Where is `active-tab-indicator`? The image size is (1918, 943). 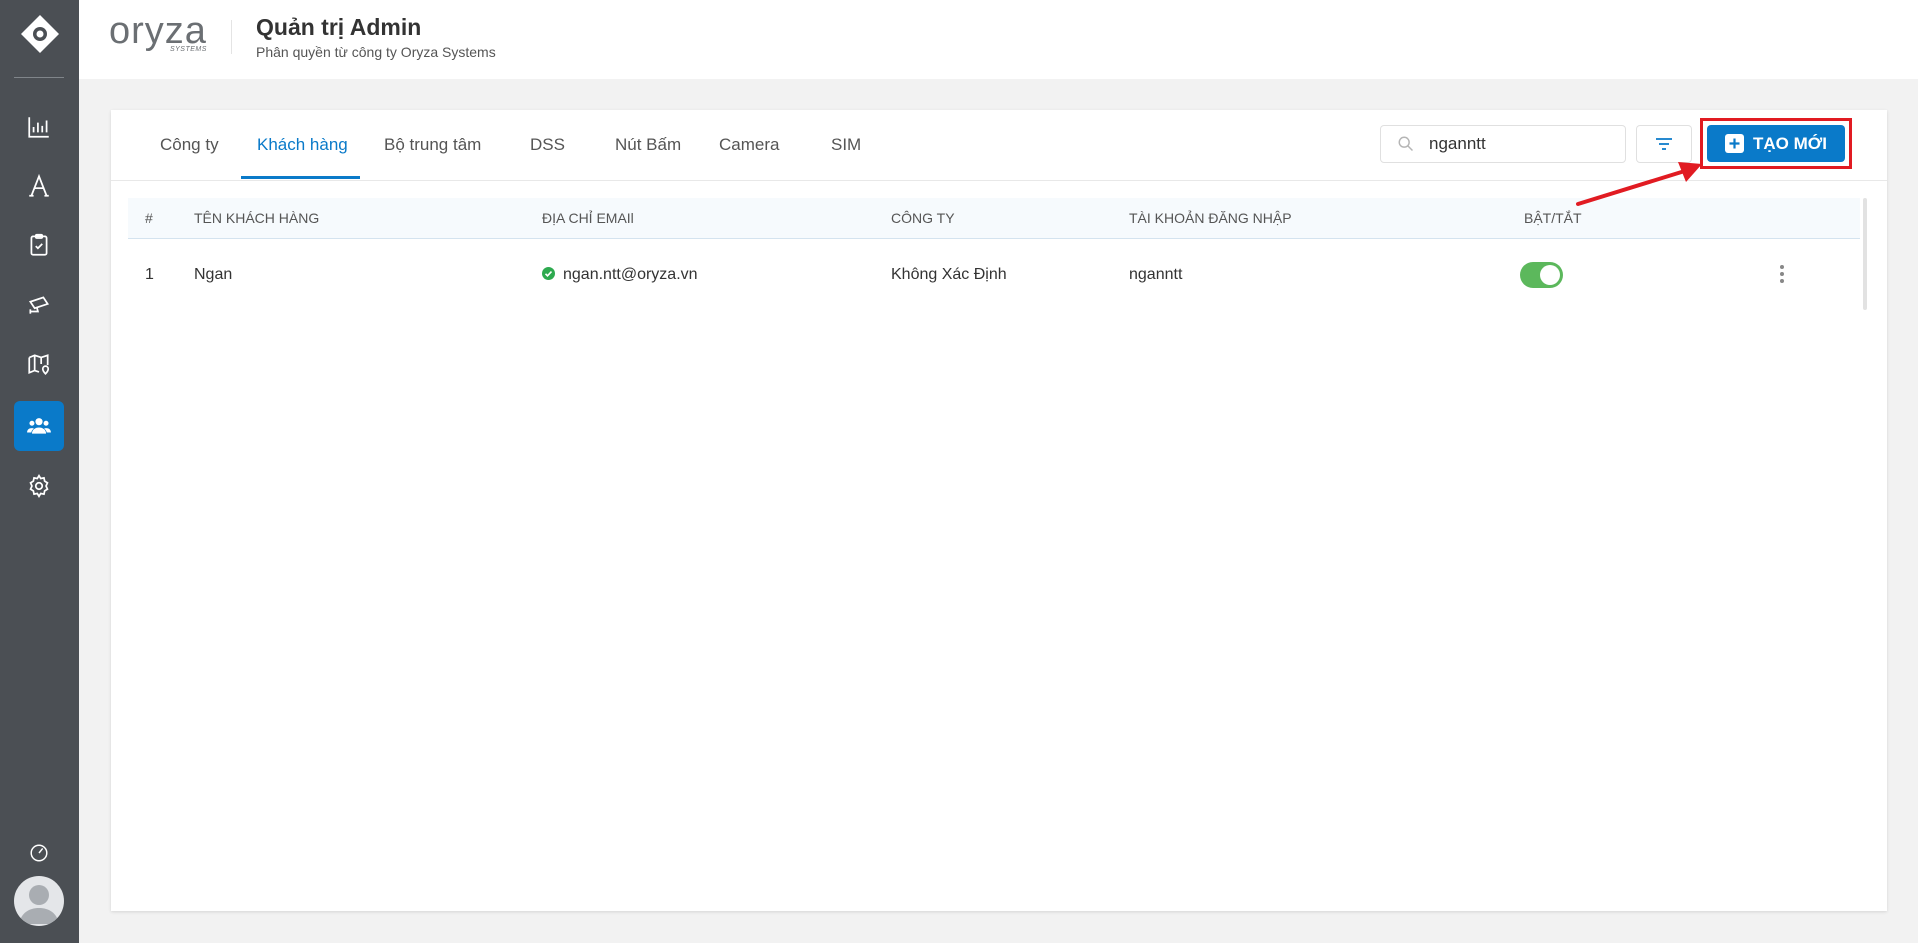
active-tab-indicator is located at coordinates (300, 177).